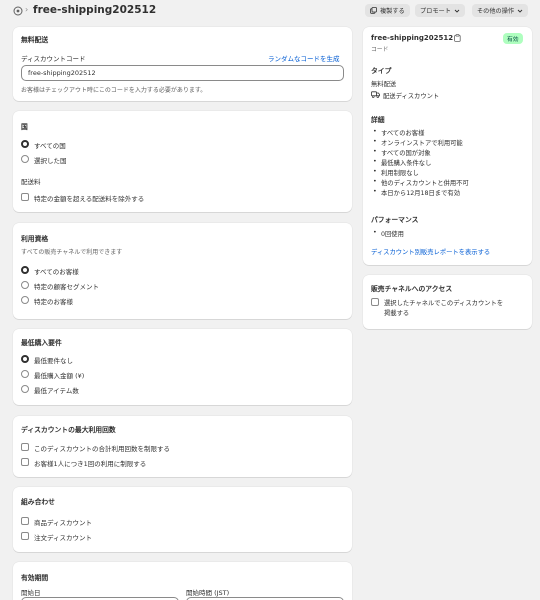 This screenshot has height=600, width=540. Describe the element at coordinates (50, 146) in the screenshot. I see `all-countries-label: すべての国` at that location.